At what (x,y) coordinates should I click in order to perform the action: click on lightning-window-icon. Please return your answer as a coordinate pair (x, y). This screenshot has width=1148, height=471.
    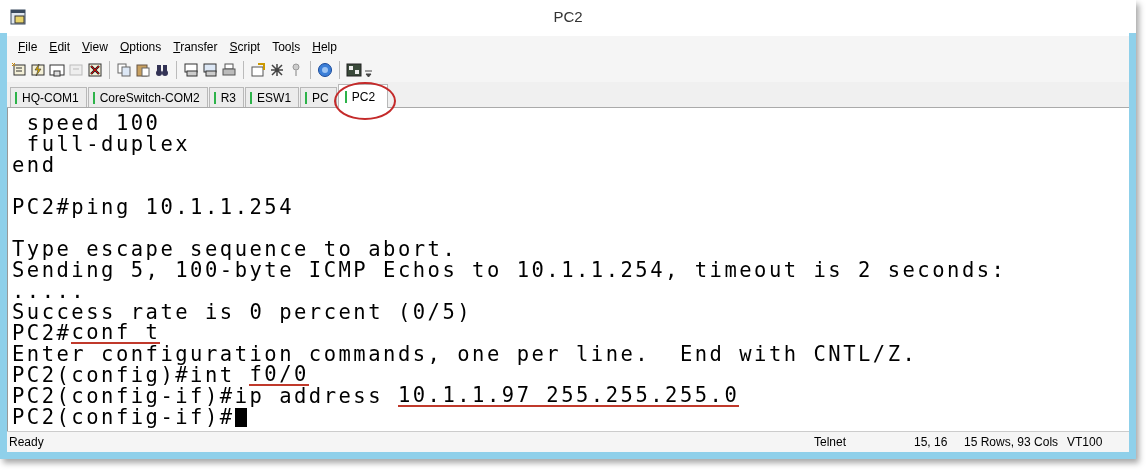
    Looking at the image, I should click on (38, 70).